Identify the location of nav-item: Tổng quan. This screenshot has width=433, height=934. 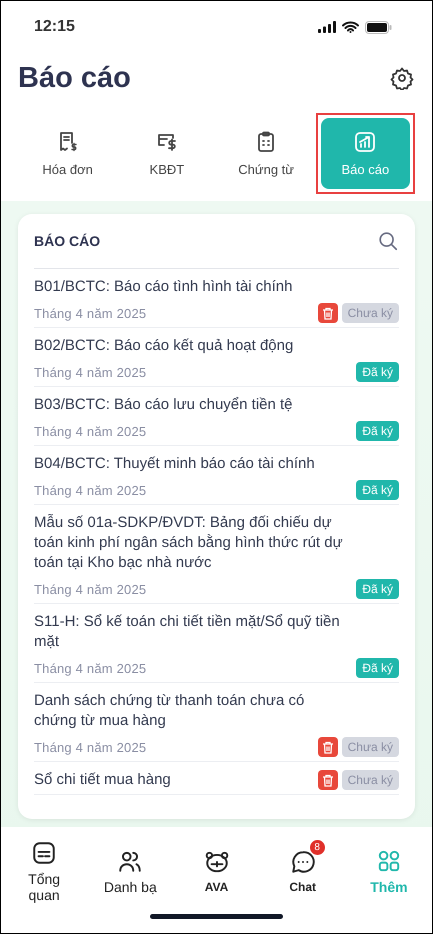
(44, 867).